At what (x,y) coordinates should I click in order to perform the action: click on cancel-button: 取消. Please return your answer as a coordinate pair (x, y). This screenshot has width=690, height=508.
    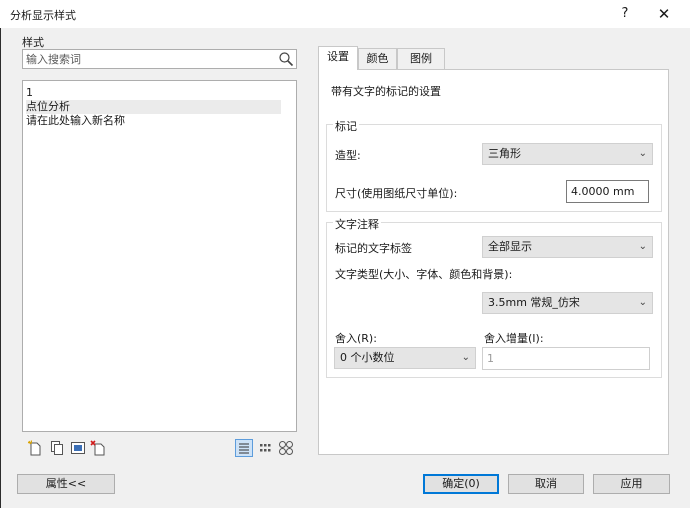
    Looking at the image, I should click on (546, 484).